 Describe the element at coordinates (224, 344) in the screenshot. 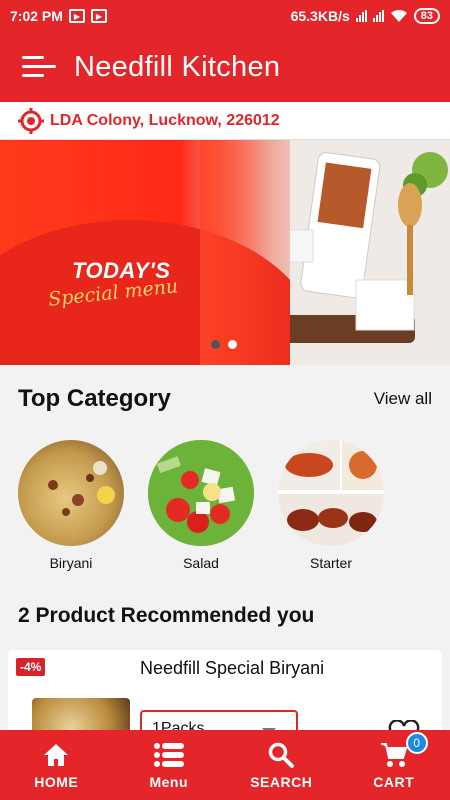

I see `carousel-indicator` at that location.